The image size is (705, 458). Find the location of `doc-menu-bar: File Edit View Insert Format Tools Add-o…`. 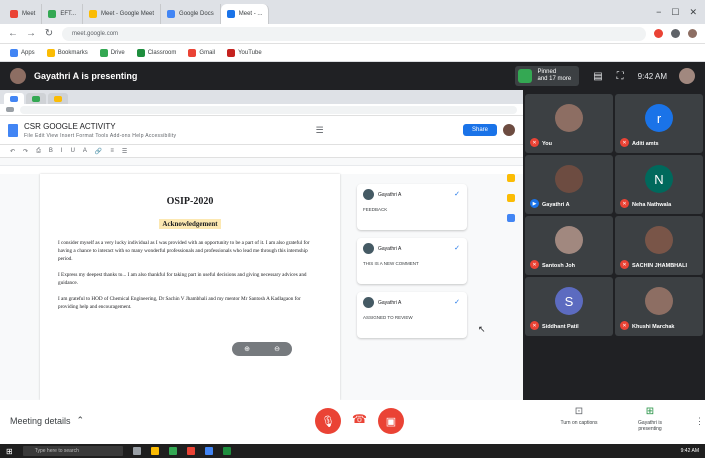

doc-menu-bar: File Edit View Insert Format Tools Add-o… is located at coordinates (100, 135).